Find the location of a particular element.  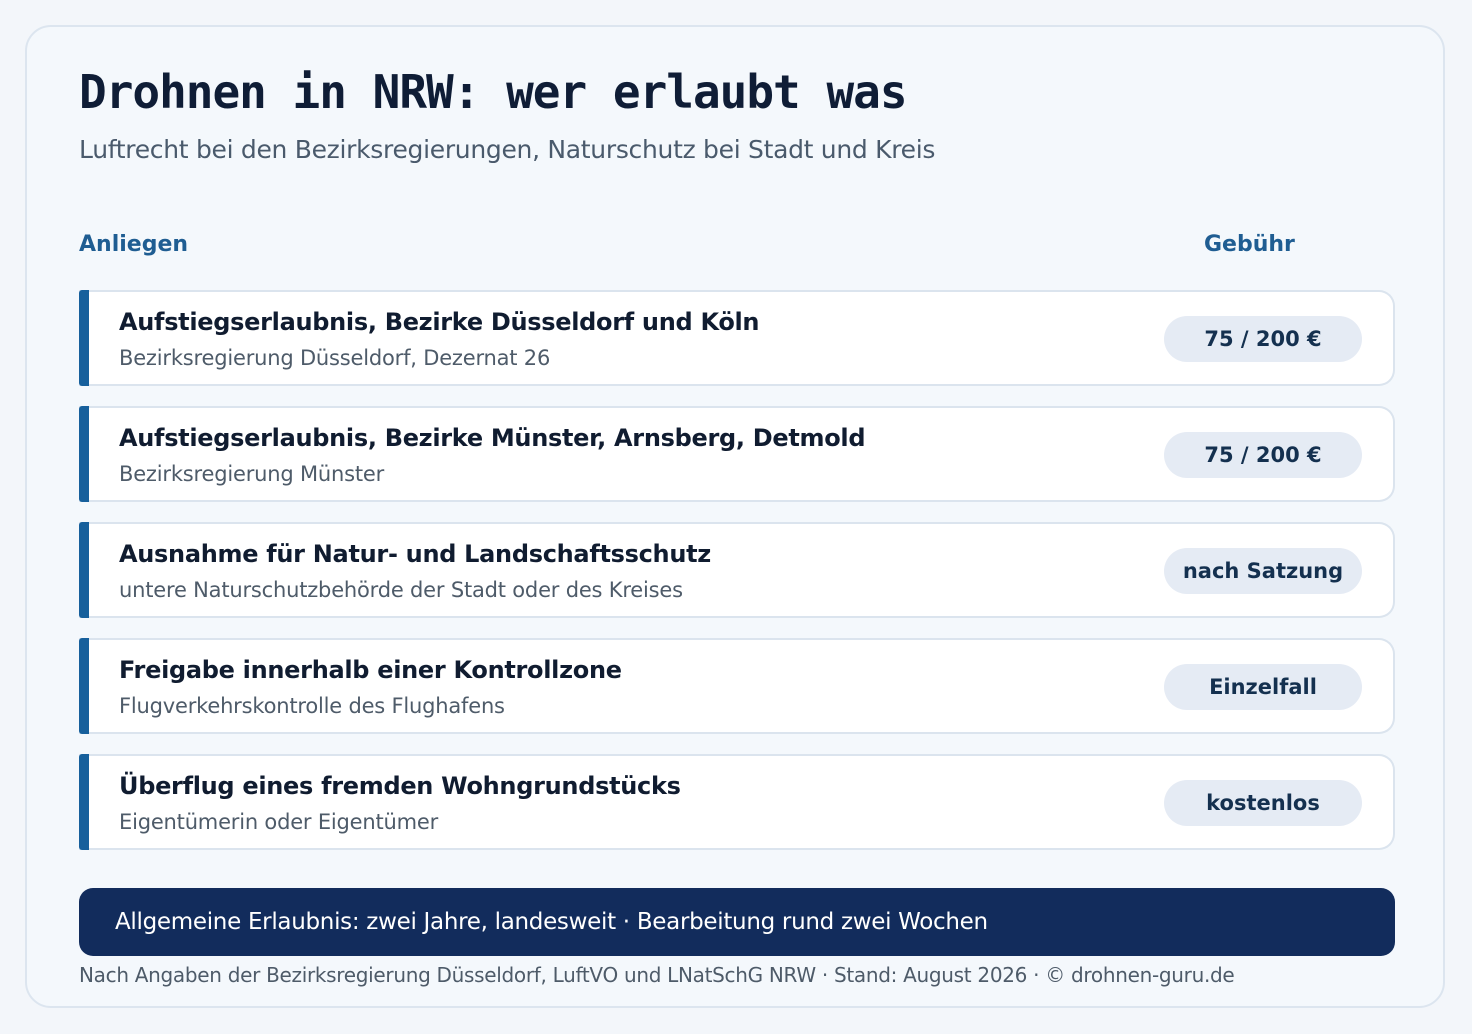

fee-badge: Einzelfall is located at coordinates (1263, 687).